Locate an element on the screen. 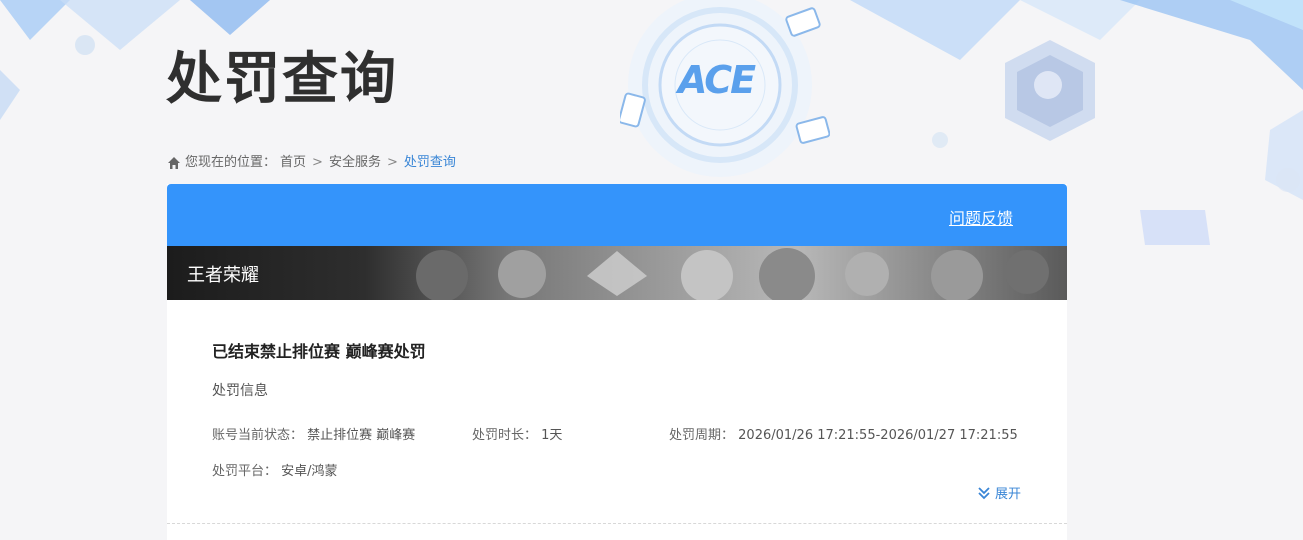  status-value: 禁止排位赛 巅峰赛 is located at coordinates (361, 435).